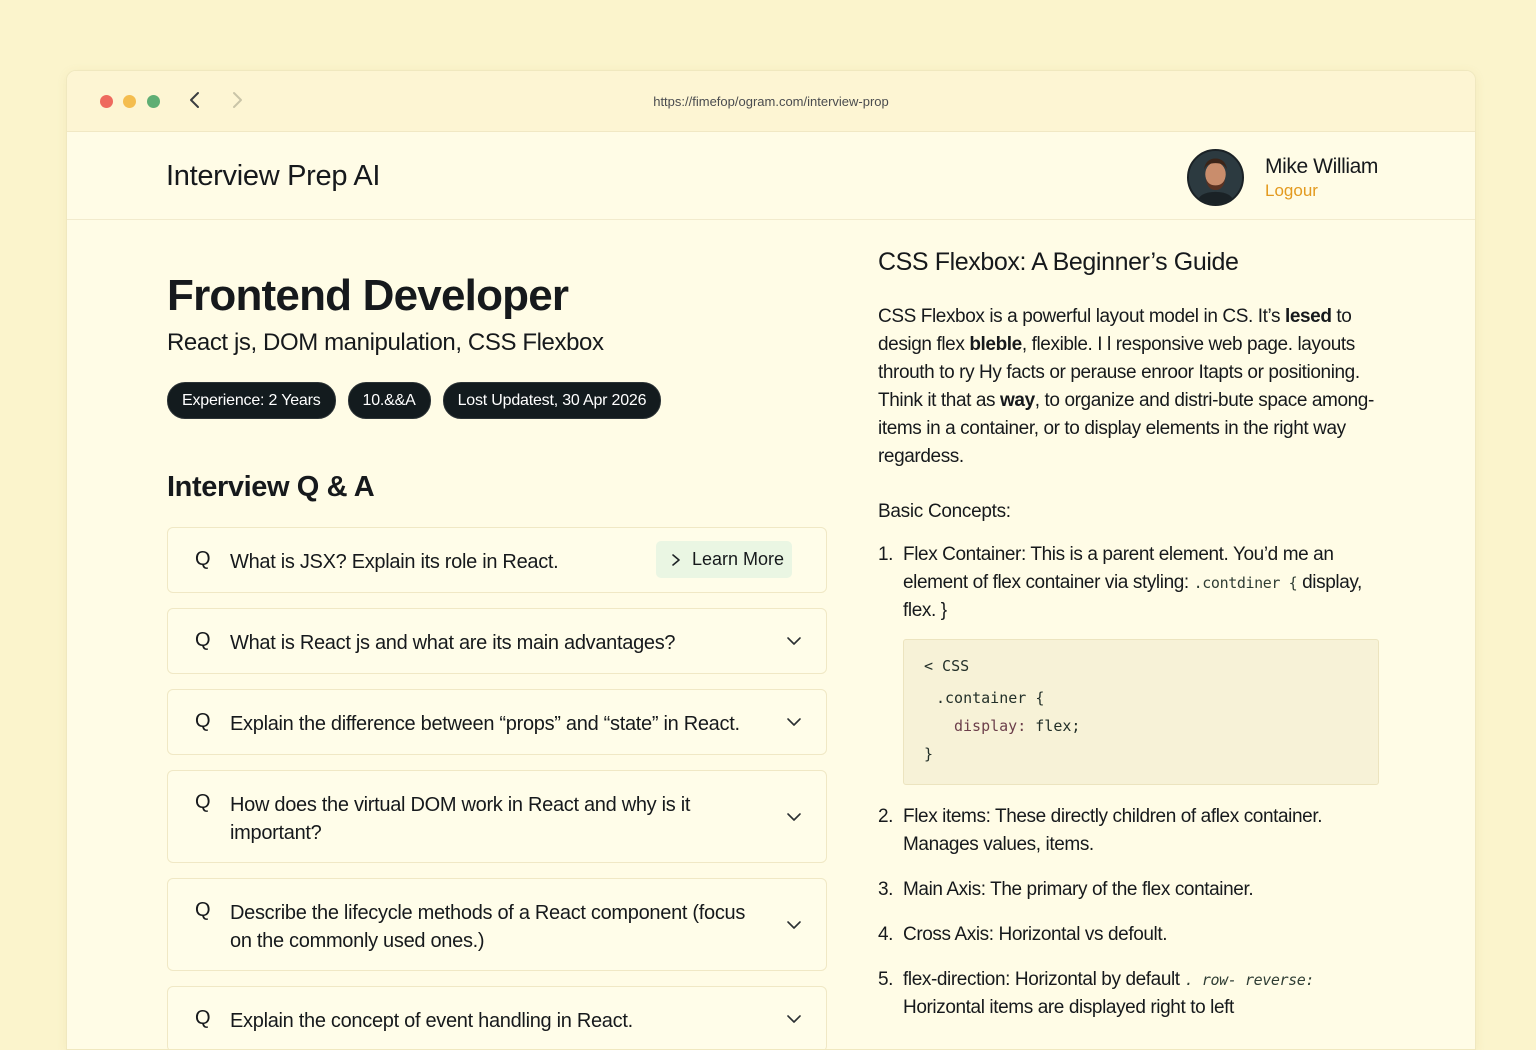 Image resolution: width=1536 pixels, height=1050 pixels. What do you see at coordinates (676, 559) in the screenshot?
I see `chevron-right-icon` at bounding box center [676, 559].